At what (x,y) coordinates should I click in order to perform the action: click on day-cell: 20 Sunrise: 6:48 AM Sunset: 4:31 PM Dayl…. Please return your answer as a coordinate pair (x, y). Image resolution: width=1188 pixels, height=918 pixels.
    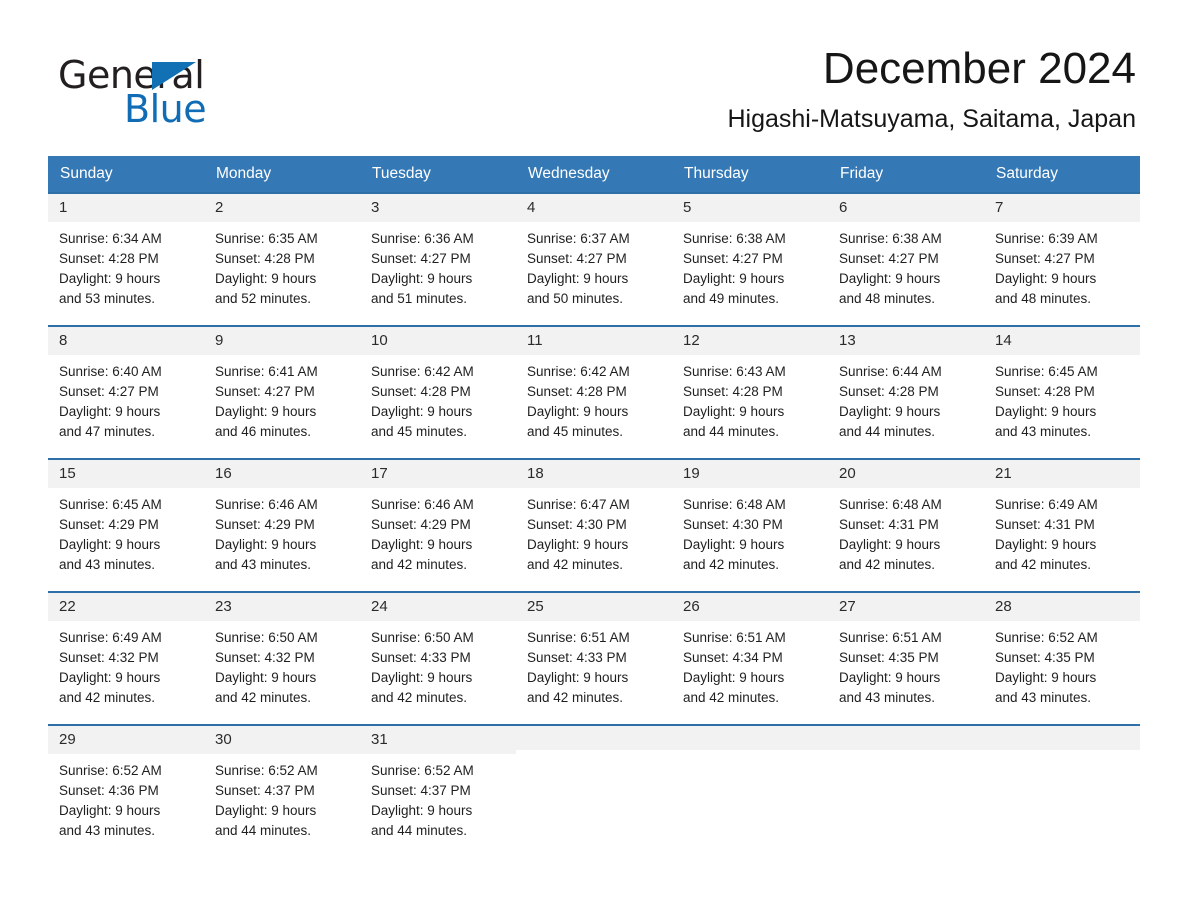
    Looking at the image, I should click on (906, 521).